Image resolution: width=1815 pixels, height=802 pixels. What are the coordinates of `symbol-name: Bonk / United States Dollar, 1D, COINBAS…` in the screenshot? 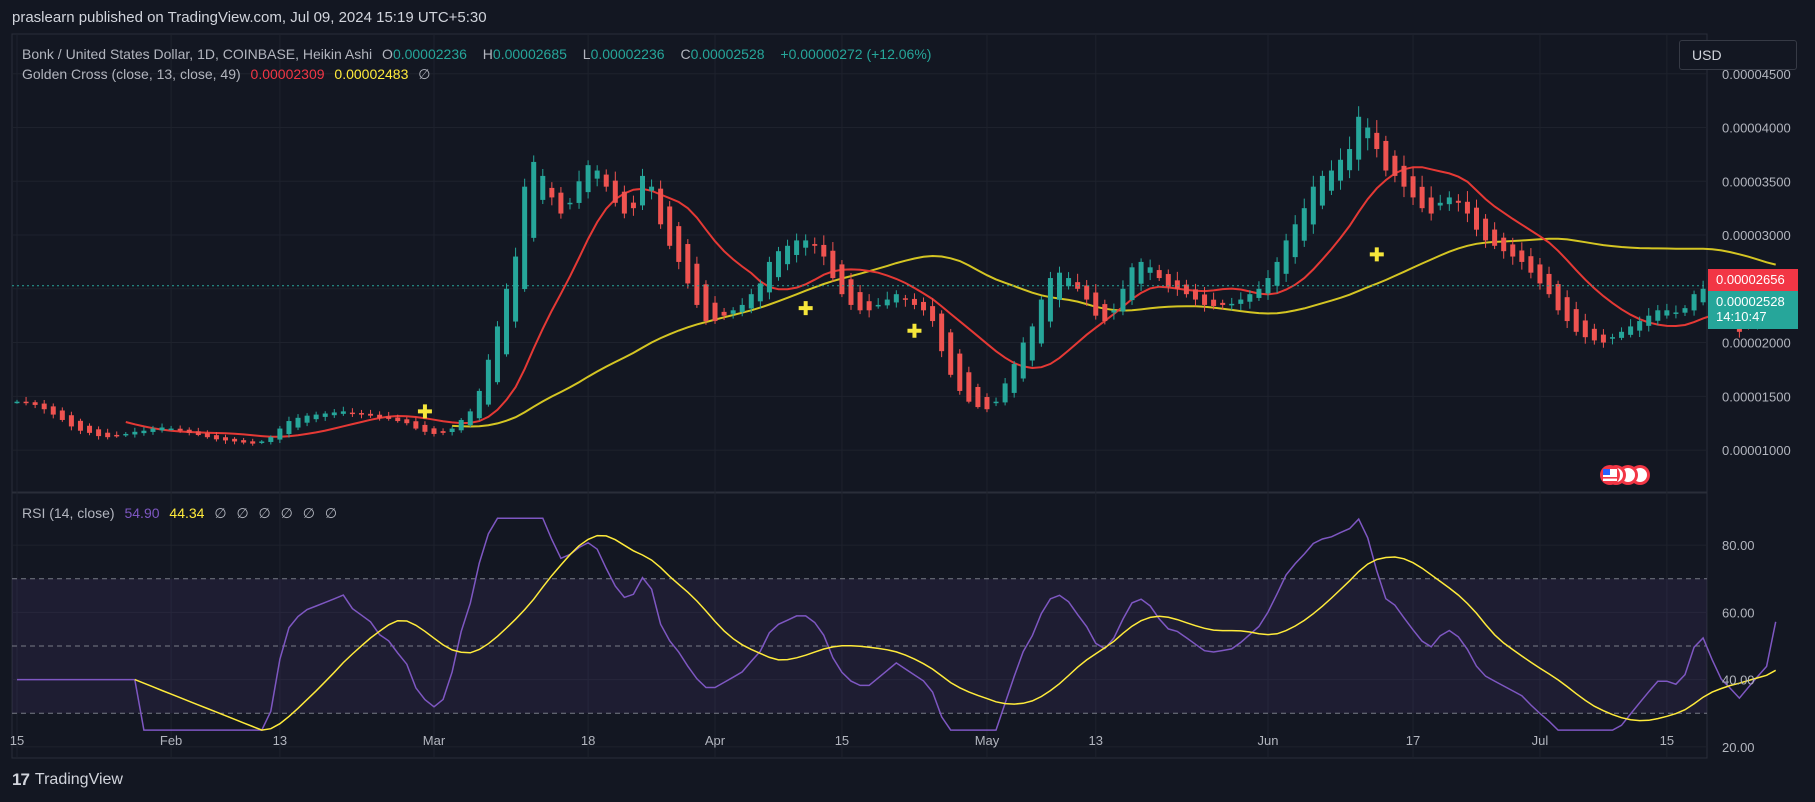 It's located at (197, 54).